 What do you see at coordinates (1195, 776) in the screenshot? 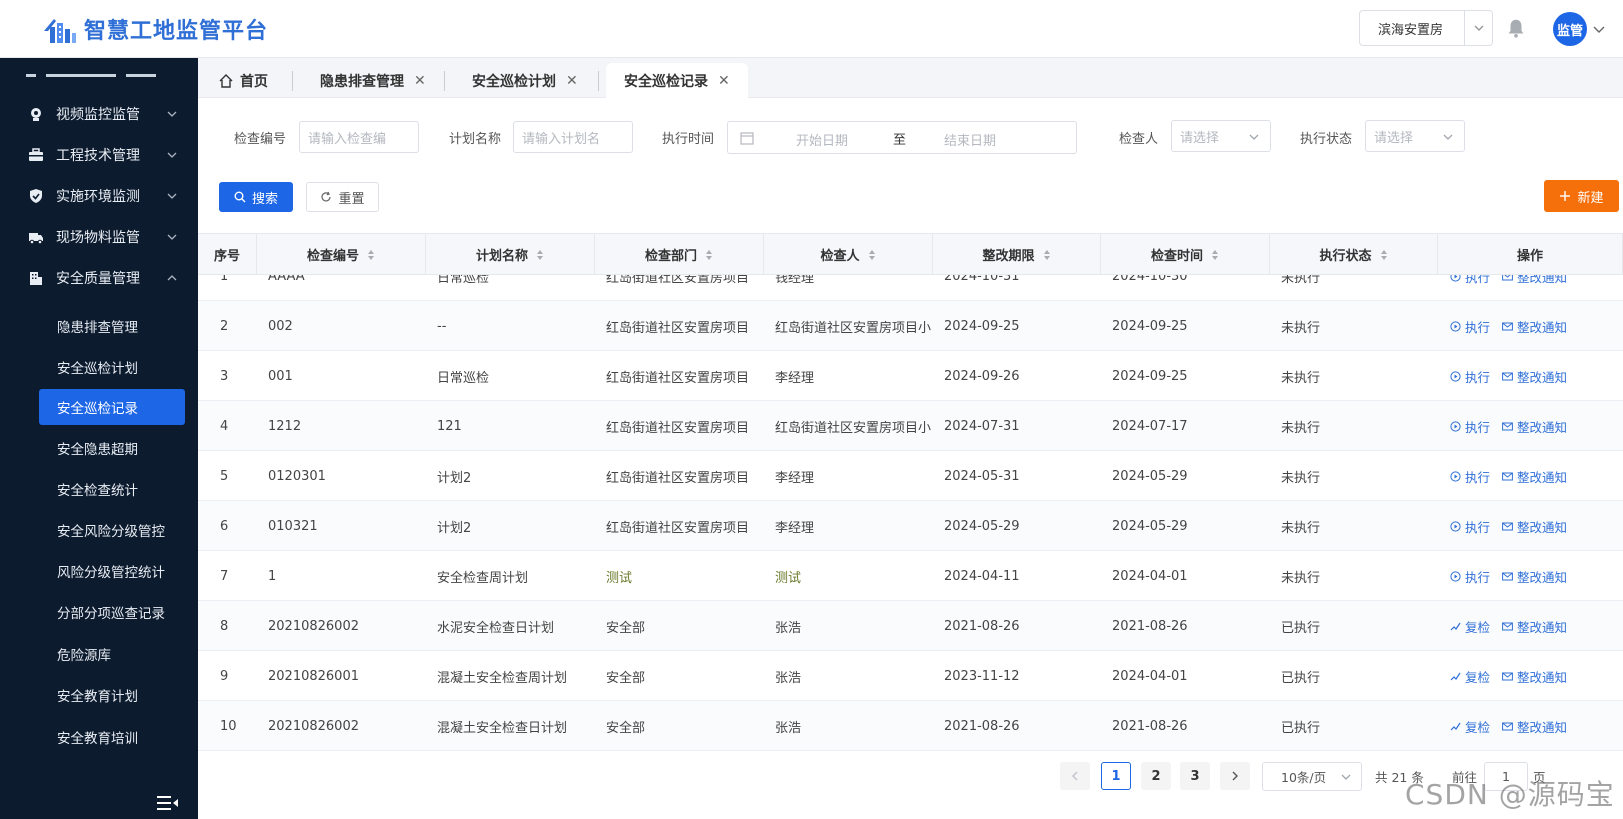
I see `page-button-3: 3` at bounding box center [1195, 776].